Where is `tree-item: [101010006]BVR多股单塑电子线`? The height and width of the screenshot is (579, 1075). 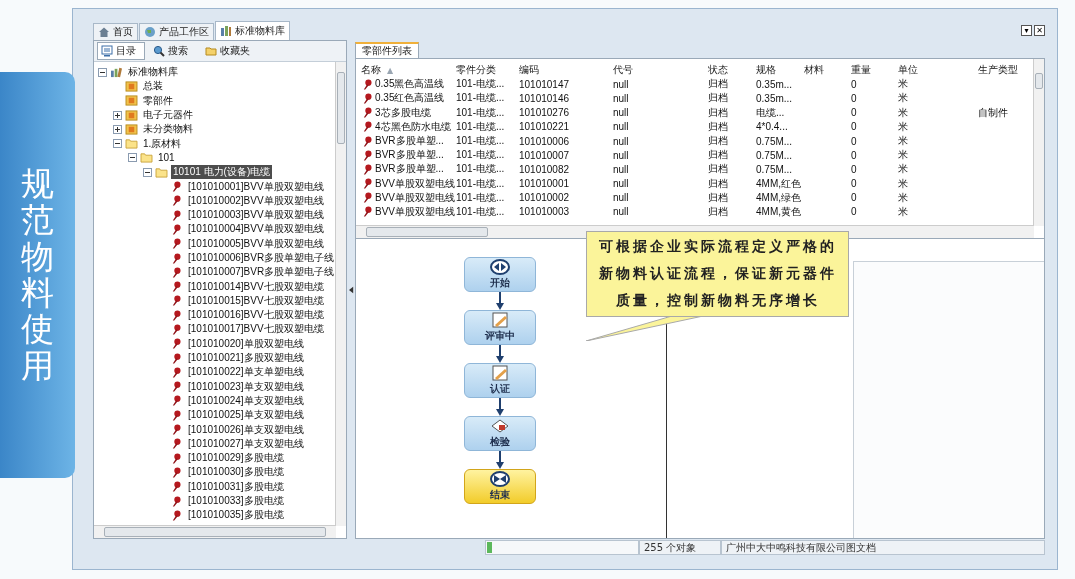
tree-item: [101010006]BVR多股单塑电子线 is located at coordinates (261, 258).